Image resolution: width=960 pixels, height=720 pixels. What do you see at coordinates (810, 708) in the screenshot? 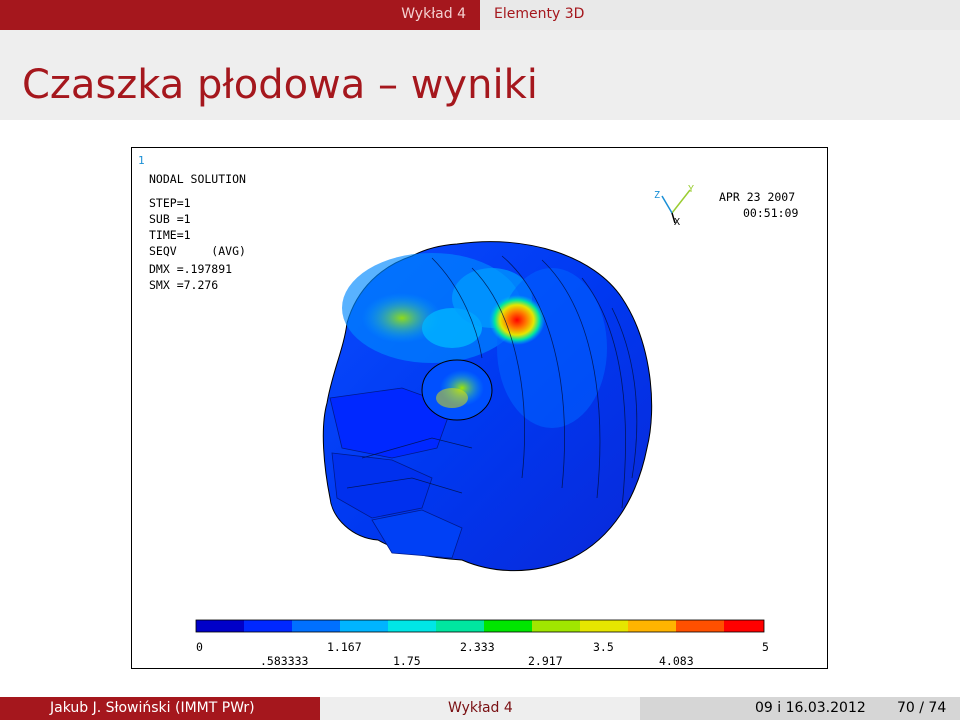
I see `footer-date: 09 i 16.03.2012` at bounding box center [810, 708].